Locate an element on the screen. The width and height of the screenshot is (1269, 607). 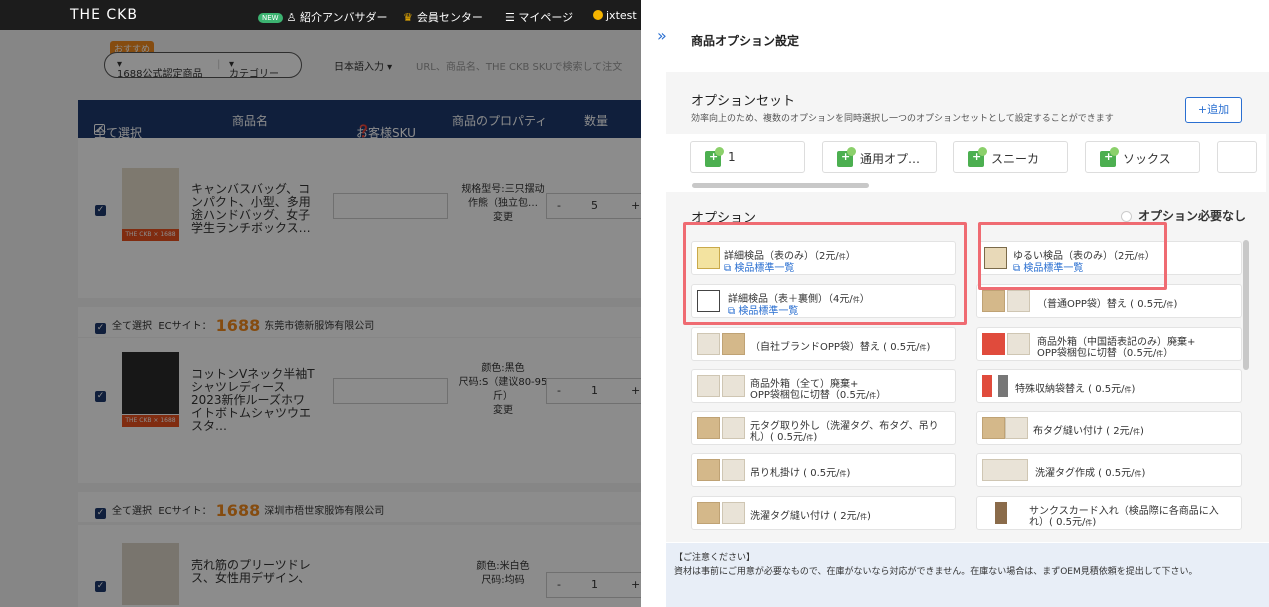
vertical-scrollbar is located at coordinates (1246, 305).